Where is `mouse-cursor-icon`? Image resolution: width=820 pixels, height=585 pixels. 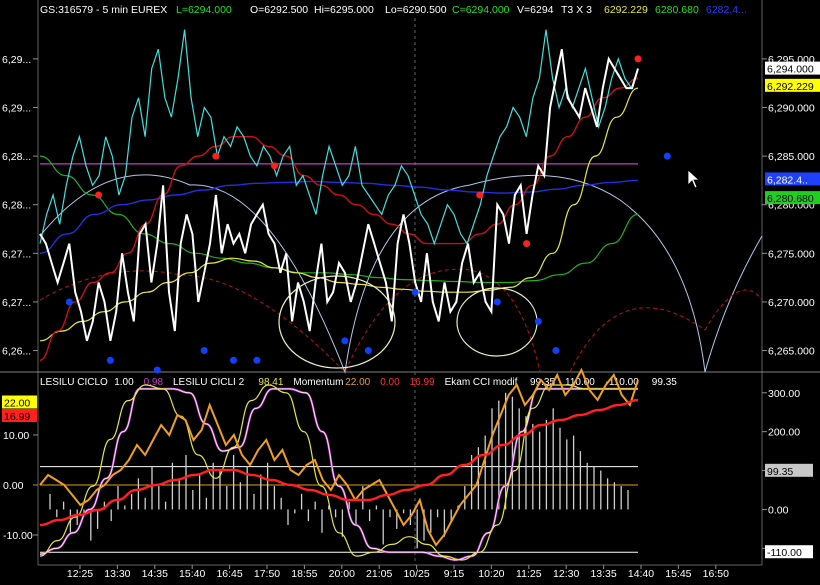 mouse-cursor-icon is located at coordinates (694, 179).